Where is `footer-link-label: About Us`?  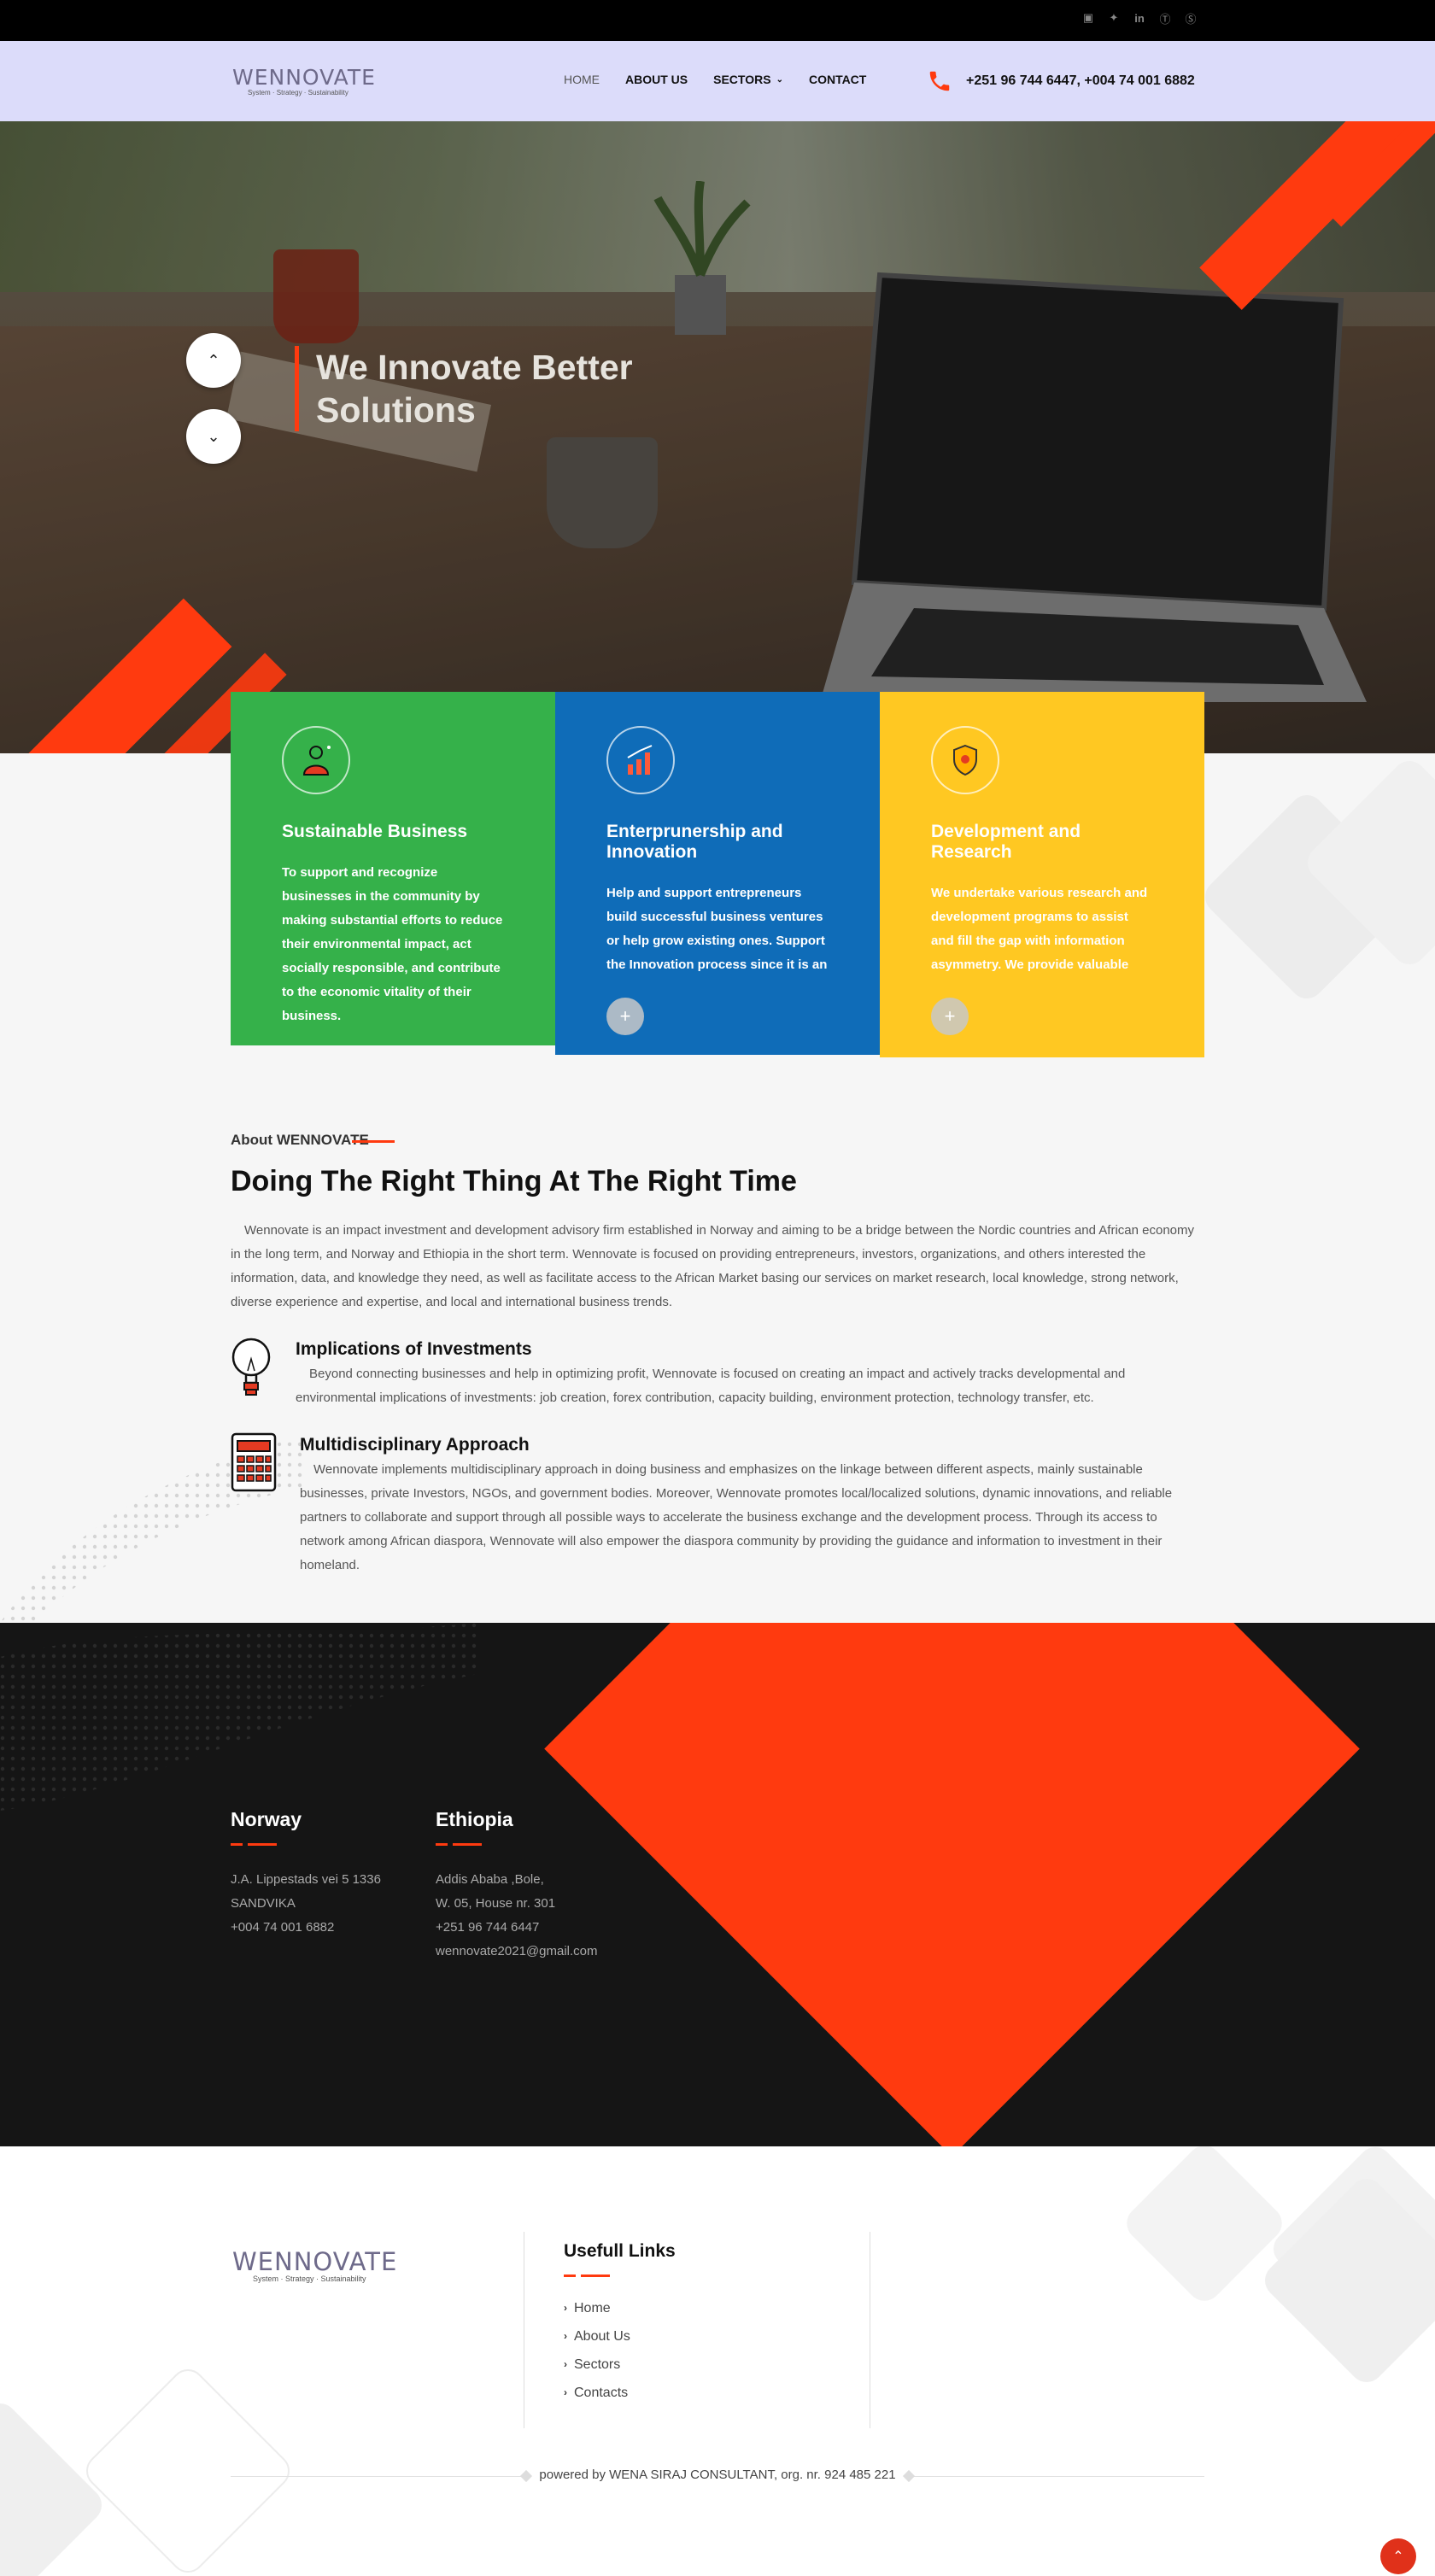
footer-link-label: About Us is located at coordinates (602, 2336).